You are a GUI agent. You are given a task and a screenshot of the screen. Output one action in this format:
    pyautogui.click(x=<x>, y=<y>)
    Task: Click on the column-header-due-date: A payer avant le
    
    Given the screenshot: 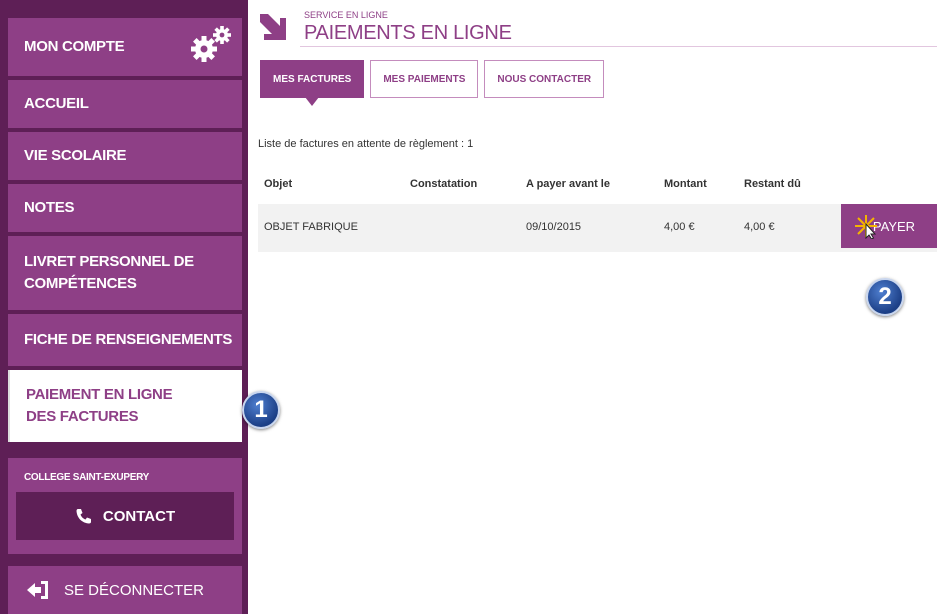 What is the action you would take?
    pyautogui.click(x=568, y=184)
    